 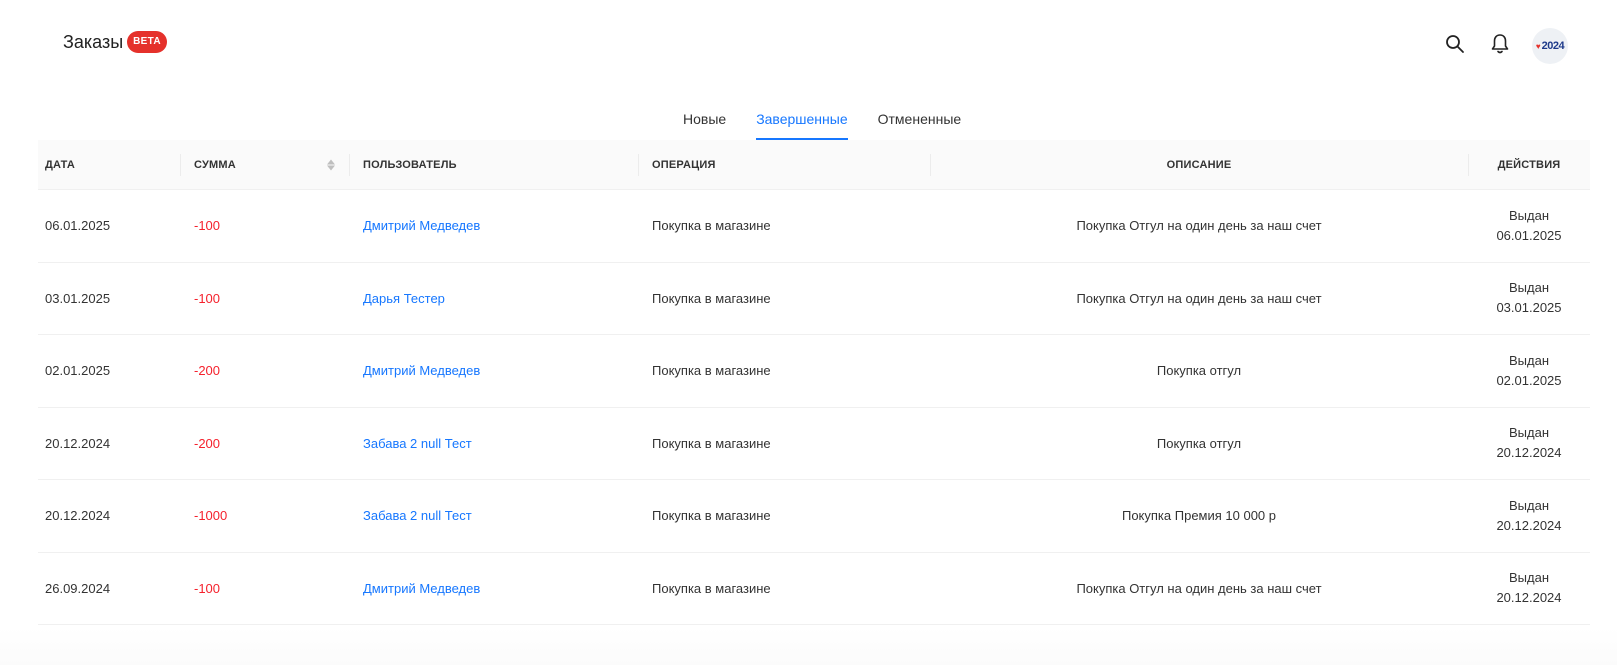 I want to click on search-icon, so click(x=1455, y=44).